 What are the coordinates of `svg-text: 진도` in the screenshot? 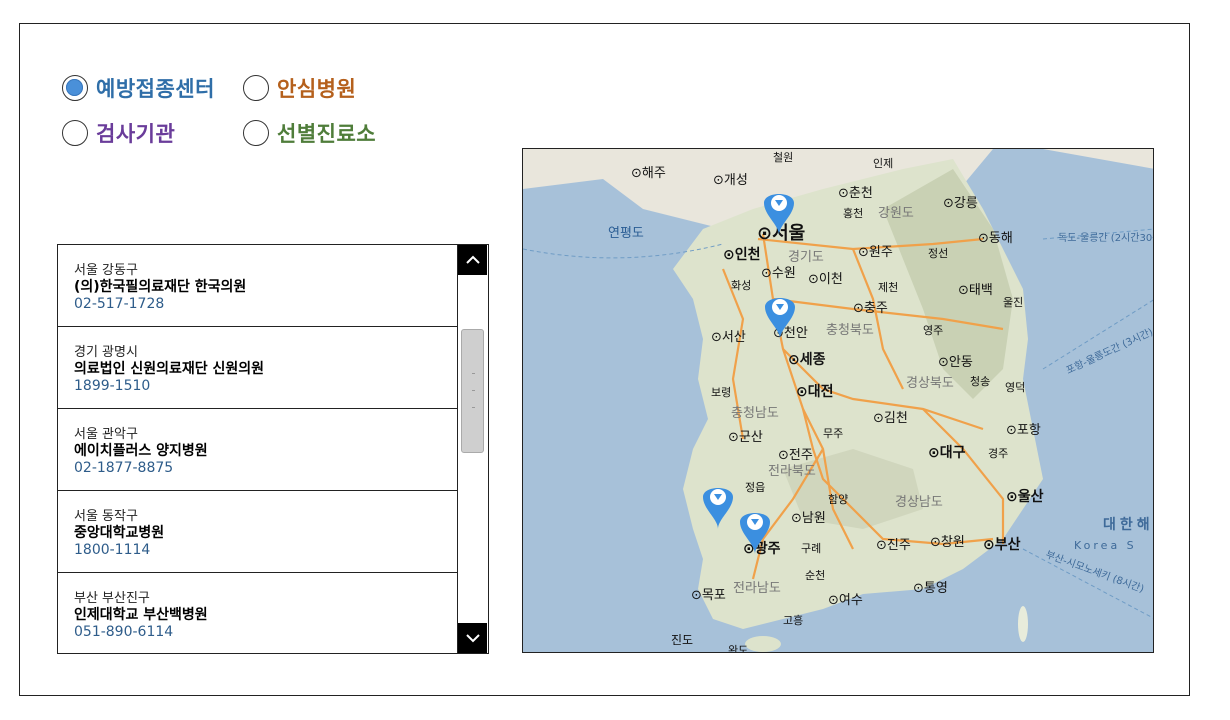 It's located at (682, 640).